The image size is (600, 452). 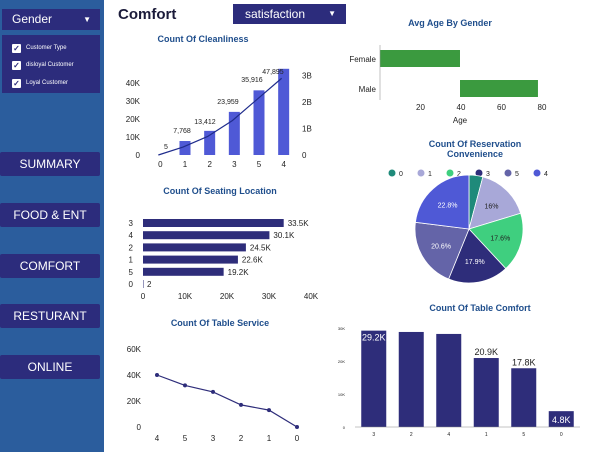 I want to click on x-tick-label: 1, so click(x=486, y=435).